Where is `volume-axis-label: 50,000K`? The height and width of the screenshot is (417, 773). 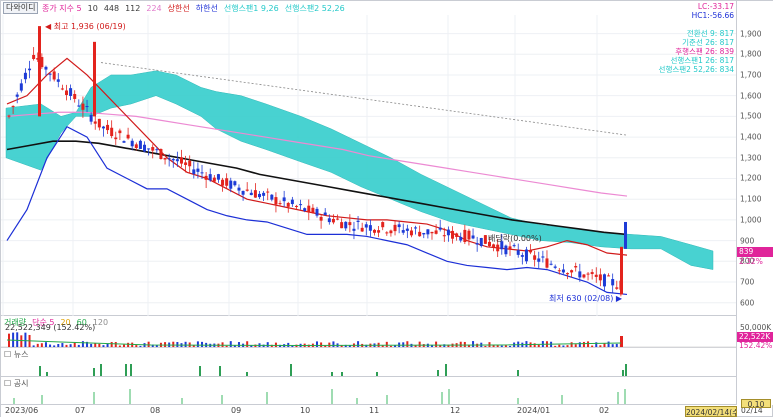 volume-axis-label: 50,000K is located at coordinates (756, 327).